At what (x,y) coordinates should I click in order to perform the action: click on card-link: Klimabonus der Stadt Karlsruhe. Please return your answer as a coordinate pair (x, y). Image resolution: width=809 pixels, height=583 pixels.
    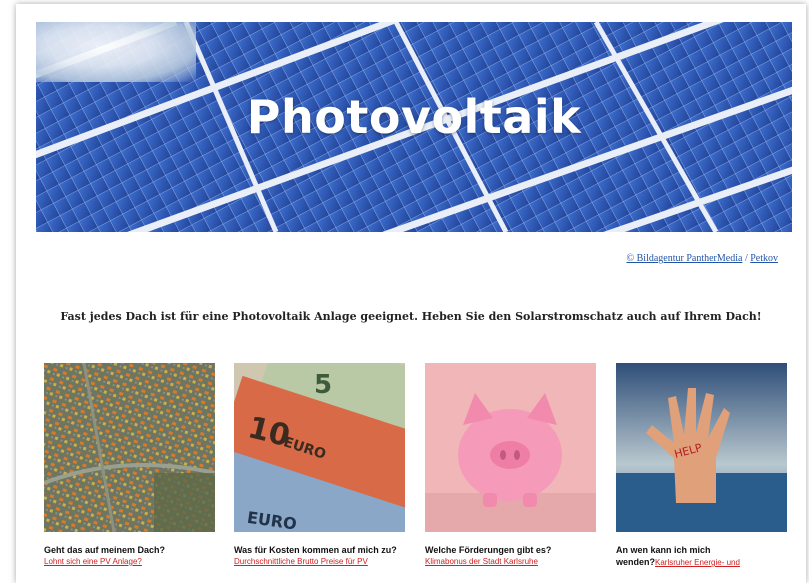
    Looking at the image, I should click on (510, 562).